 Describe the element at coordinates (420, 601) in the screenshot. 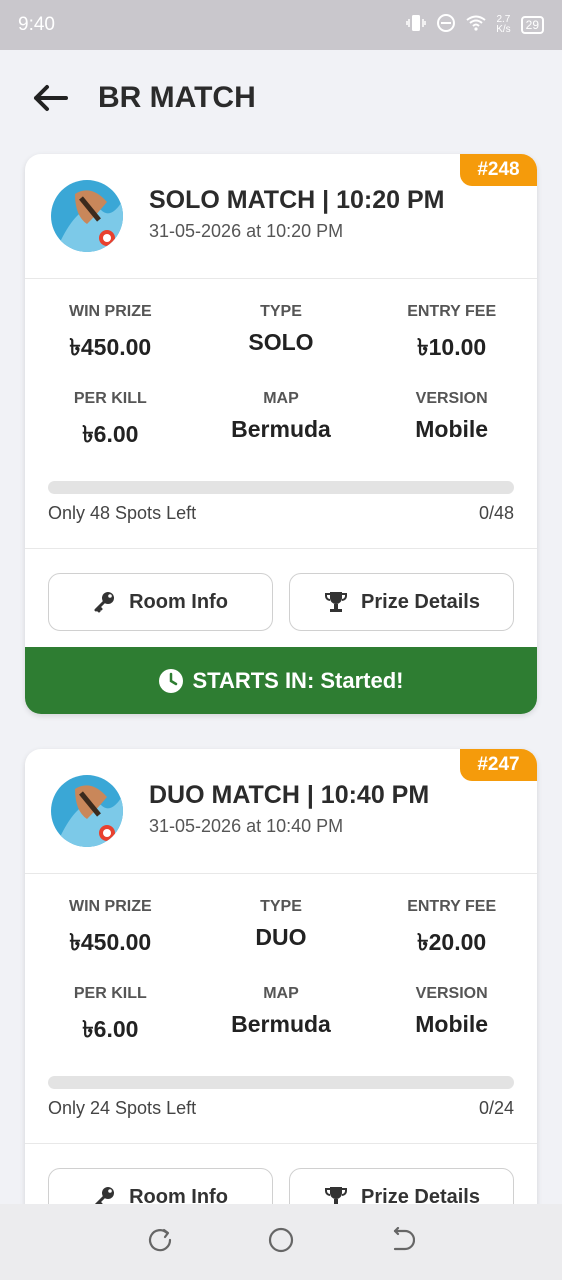

I see `prize-details-label: Prize Details` at that location.